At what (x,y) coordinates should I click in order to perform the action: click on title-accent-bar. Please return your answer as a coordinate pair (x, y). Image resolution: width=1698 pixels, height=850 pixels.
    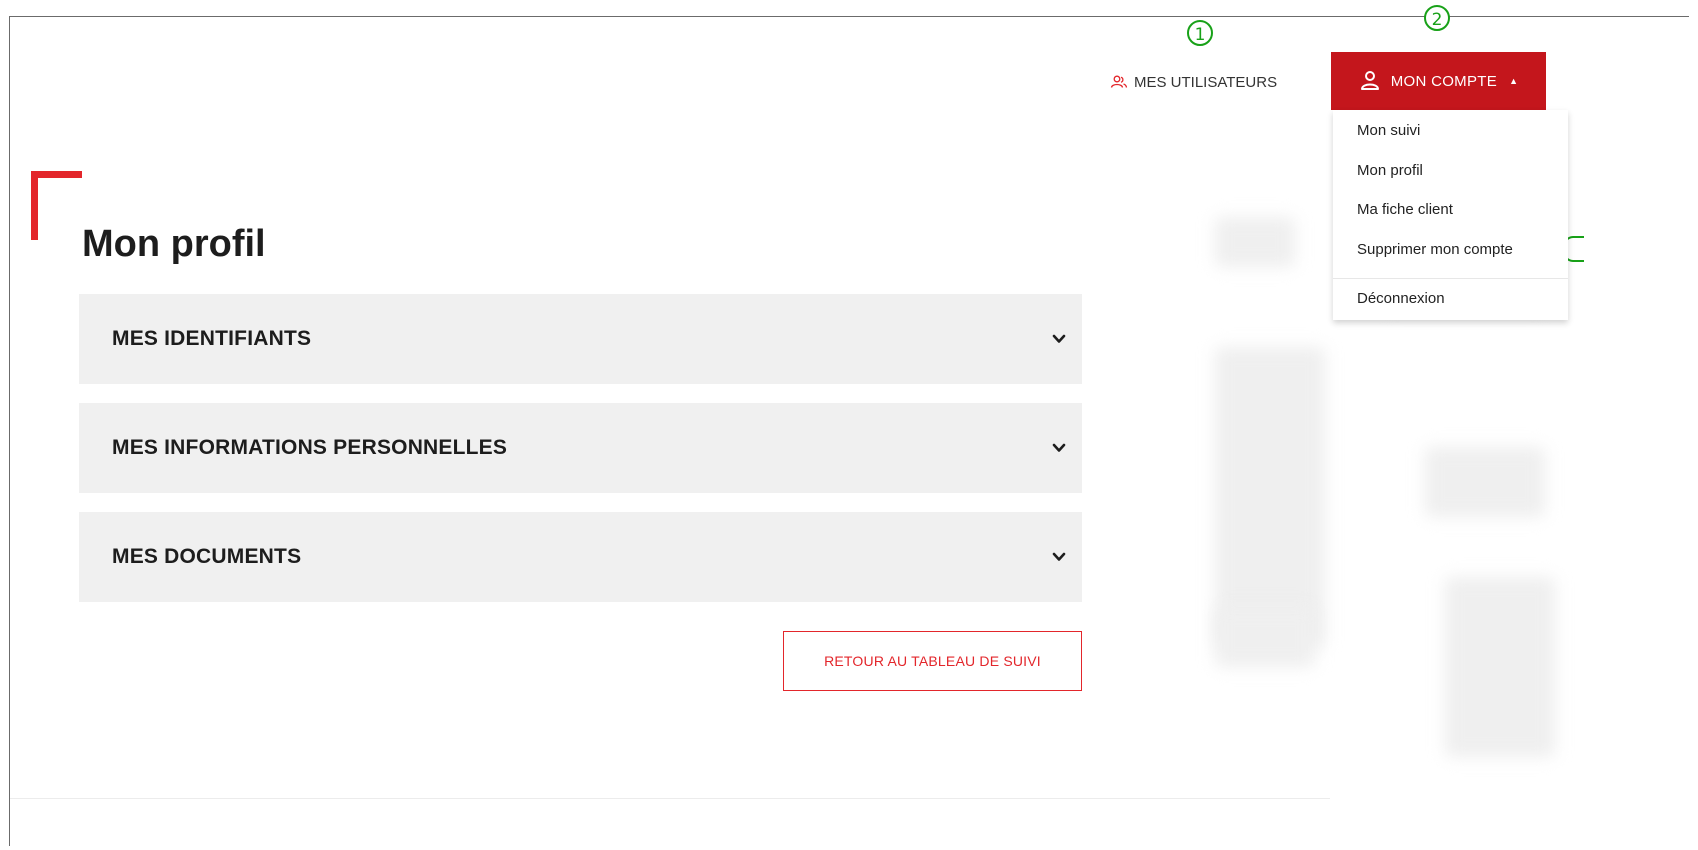
    Looking at the image, I should click on (56, 174).